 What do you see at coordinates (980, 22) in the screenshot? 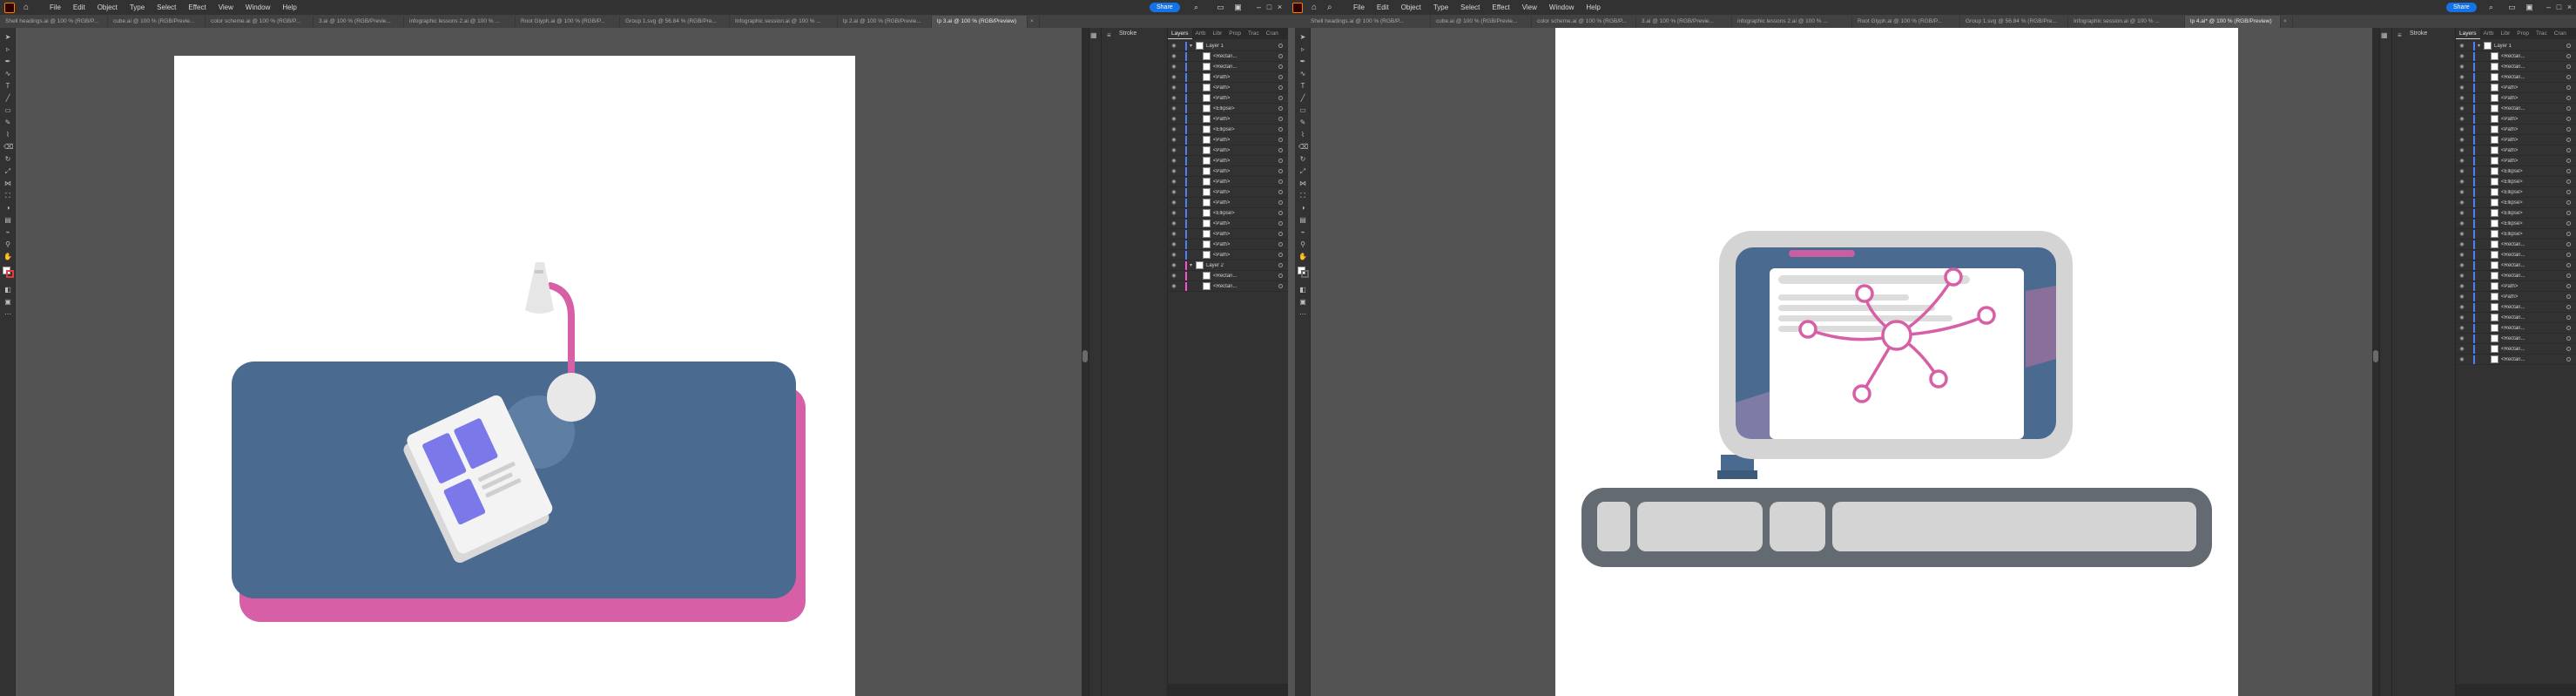
I see `document-tab-active: lp 3.ai @ 100 % (RGB/Preview)` at bounding box center [980, 22].